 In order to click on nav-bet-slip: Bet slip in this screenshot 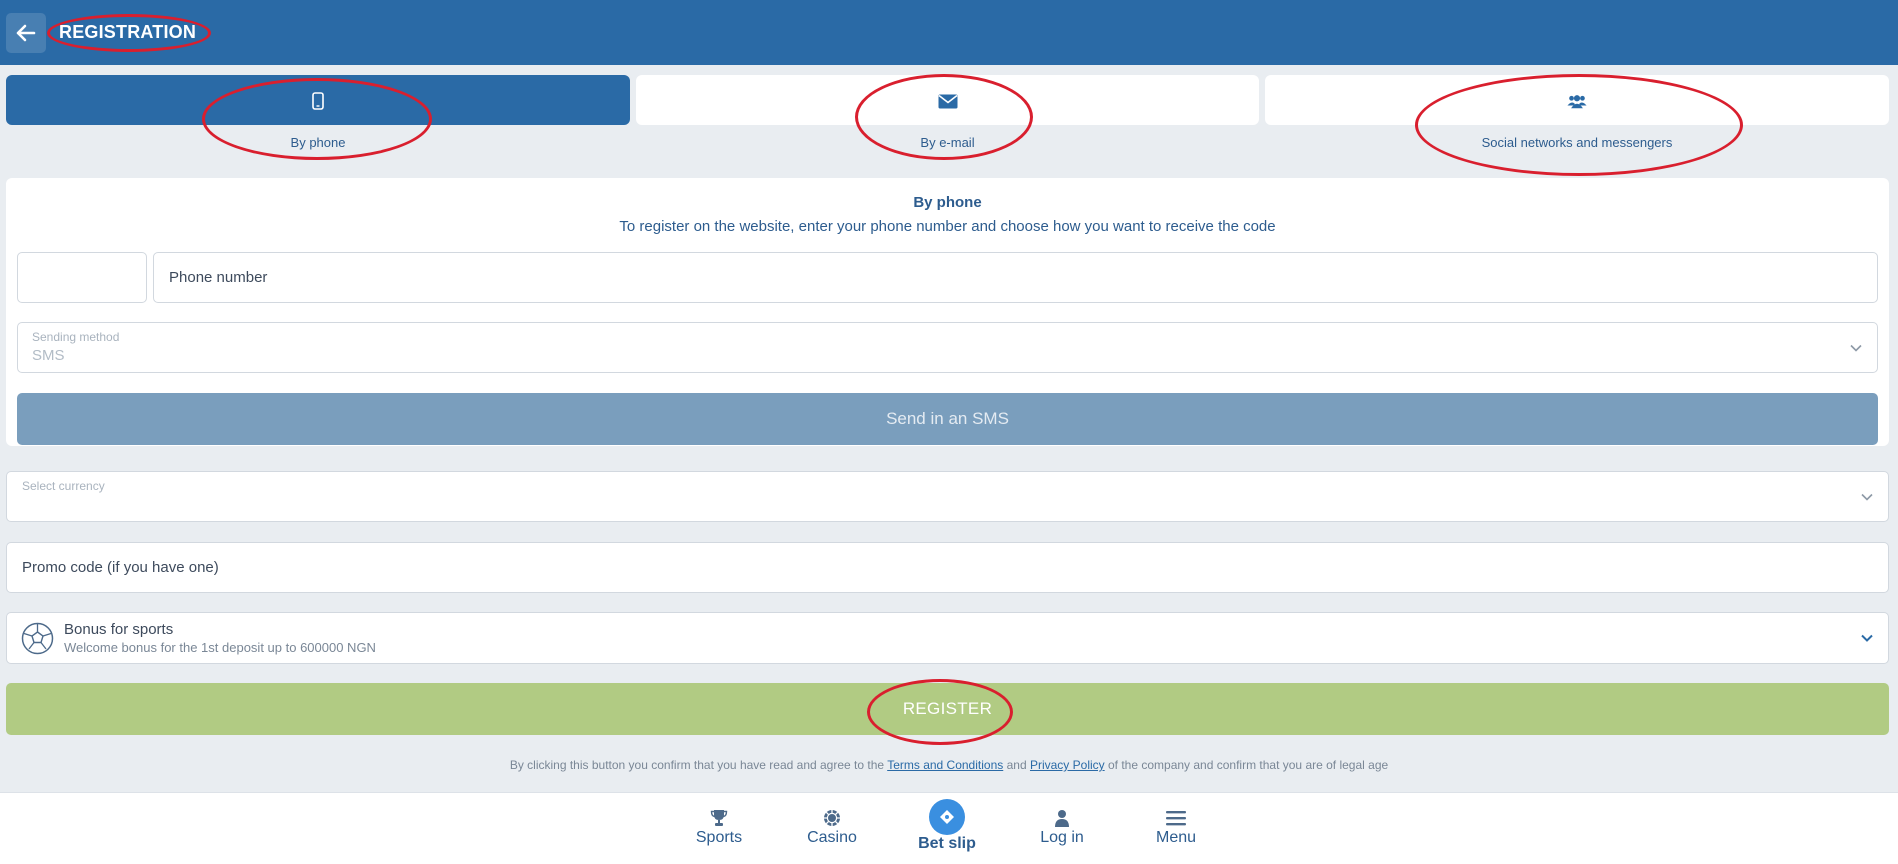, I will do `click(947, 828)`.